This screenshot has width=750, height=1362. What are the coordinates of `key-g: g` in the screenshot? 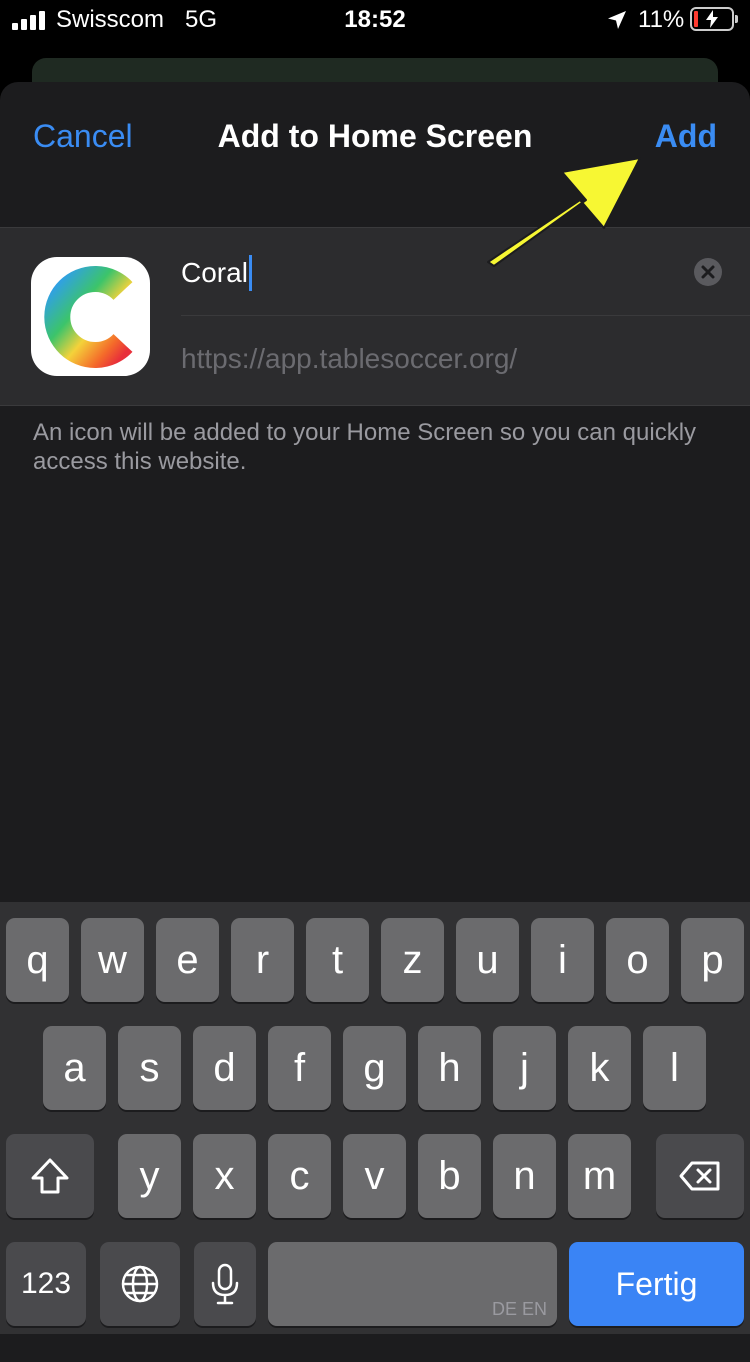 It's located at (374, 1068).